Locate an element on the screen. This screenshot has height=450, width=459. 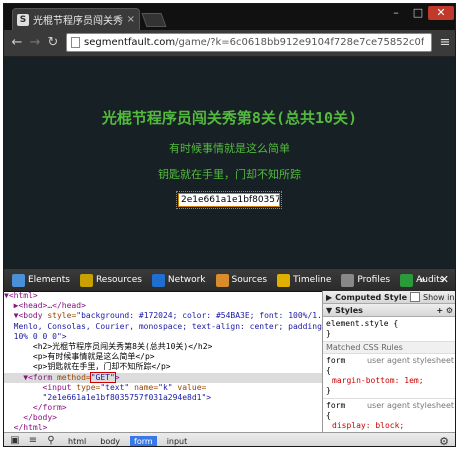
add-rule-icon: + ⚙ is located at coordinates (444, 310).